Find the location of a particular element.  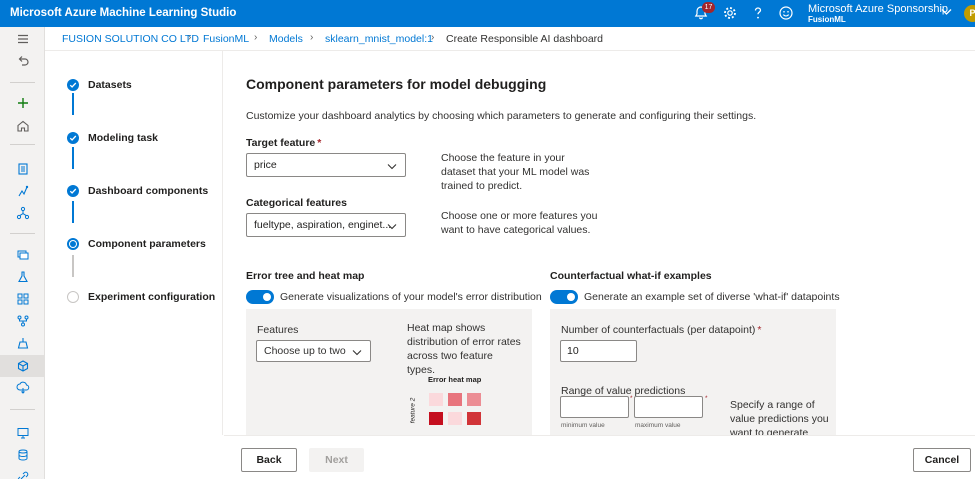

counterfactual-toggle is located at coordinates (564, 297).